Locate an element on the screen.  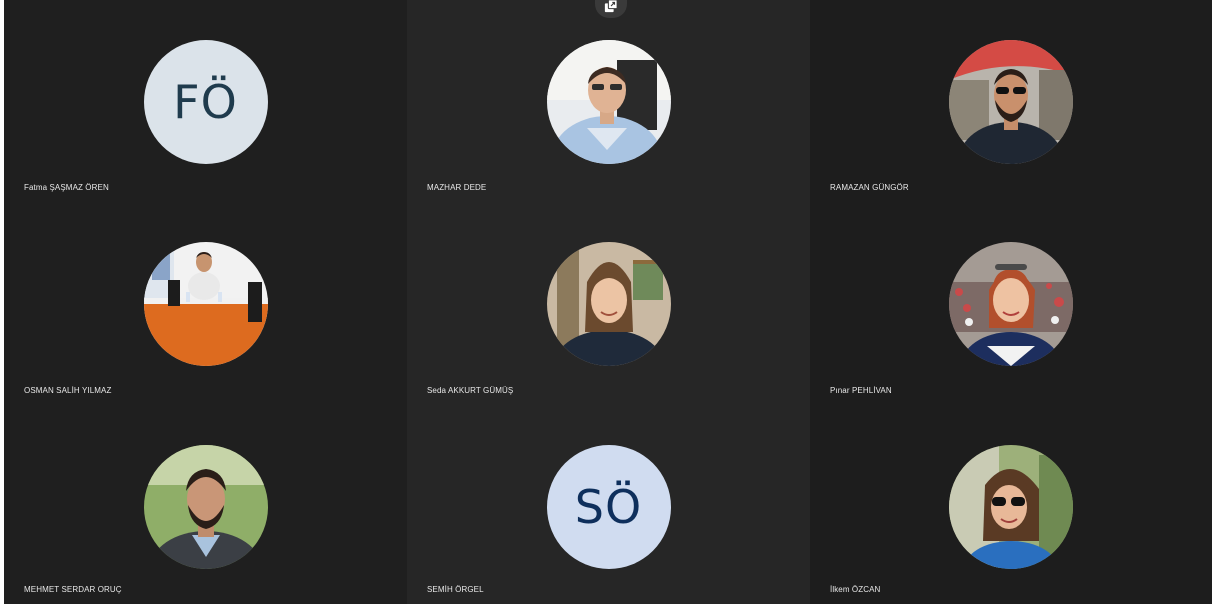
participant-tile: SÖ SEMİH ÖRGEL is located at coordinates (608, 504).